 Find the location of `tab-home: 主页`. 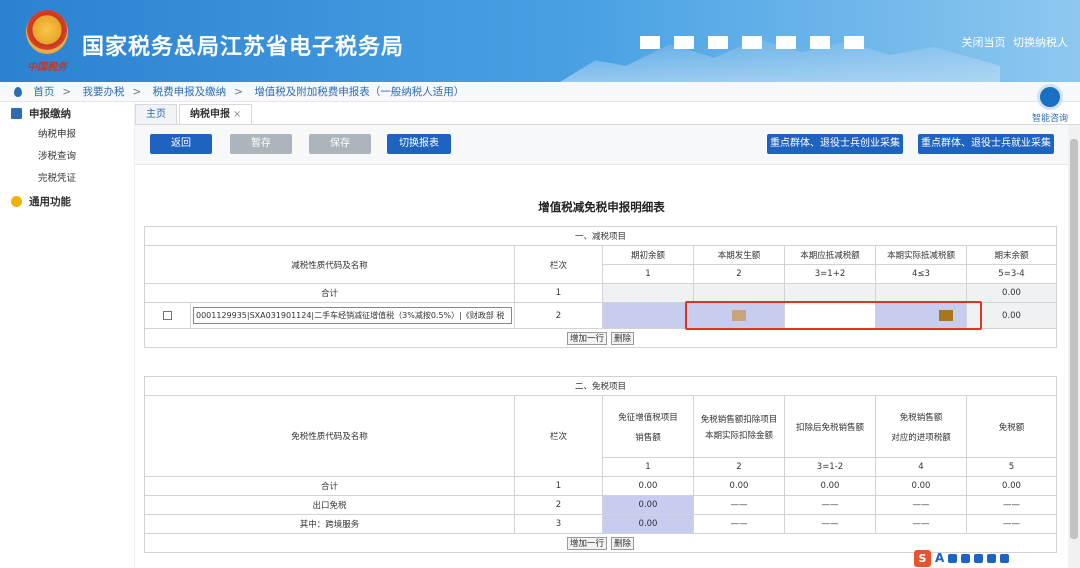

tab-home: 主页 is located at coordinates (156, 114).